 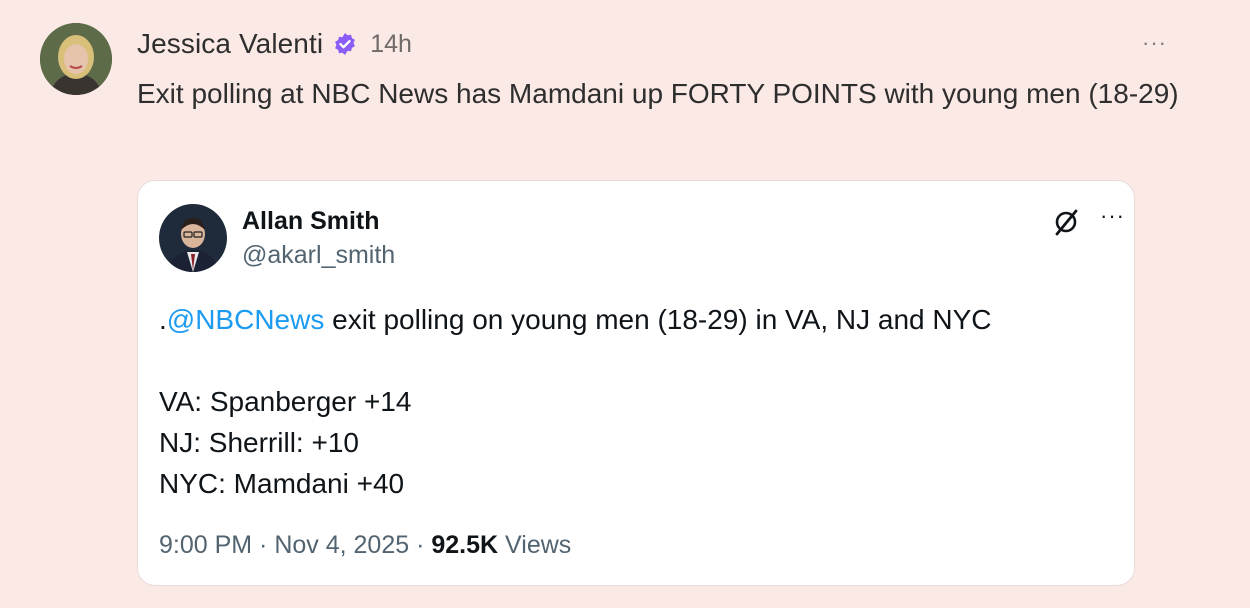 I want to click on result-line-nj: NJ: Sherrill: +10, so click(x=259, y=442).